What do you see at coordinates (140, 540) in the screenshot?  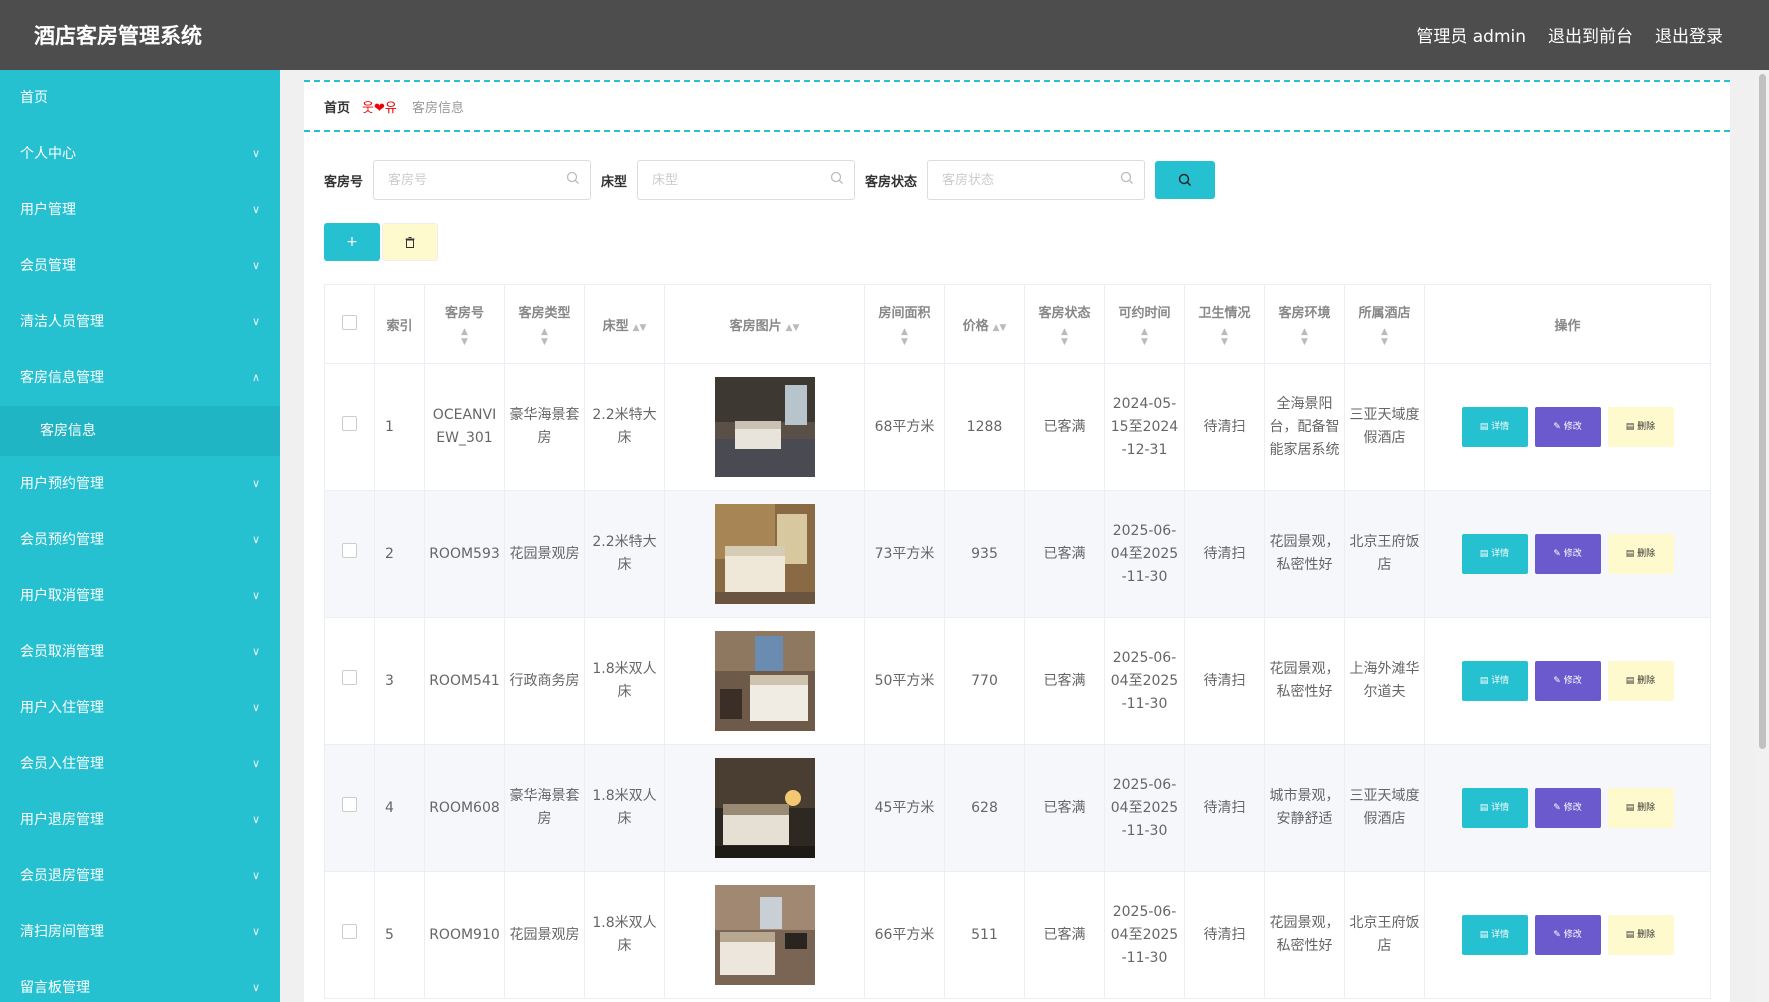 I see `sidebar-item-member-booking: 会员预约管理 ∨` at bounding box center [140, 540].